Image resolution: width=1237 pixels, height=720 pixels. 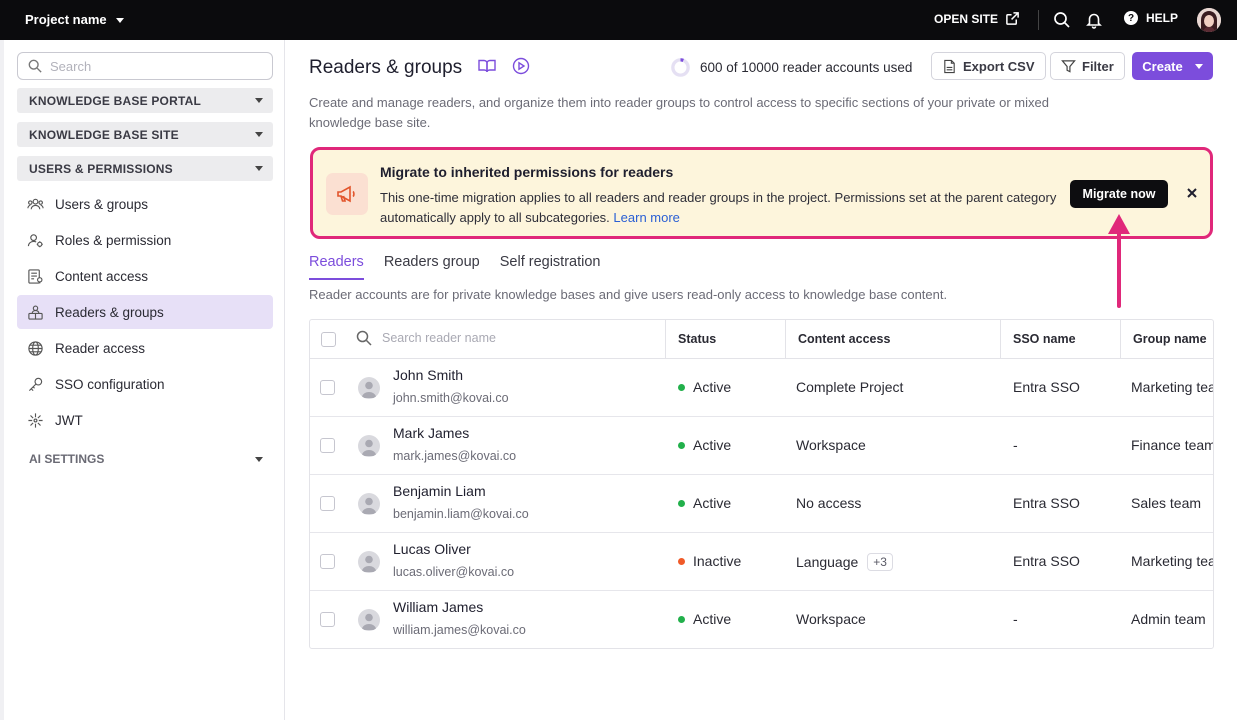 I want to click on filter-button: Filter, so click(x=1087, y=66).